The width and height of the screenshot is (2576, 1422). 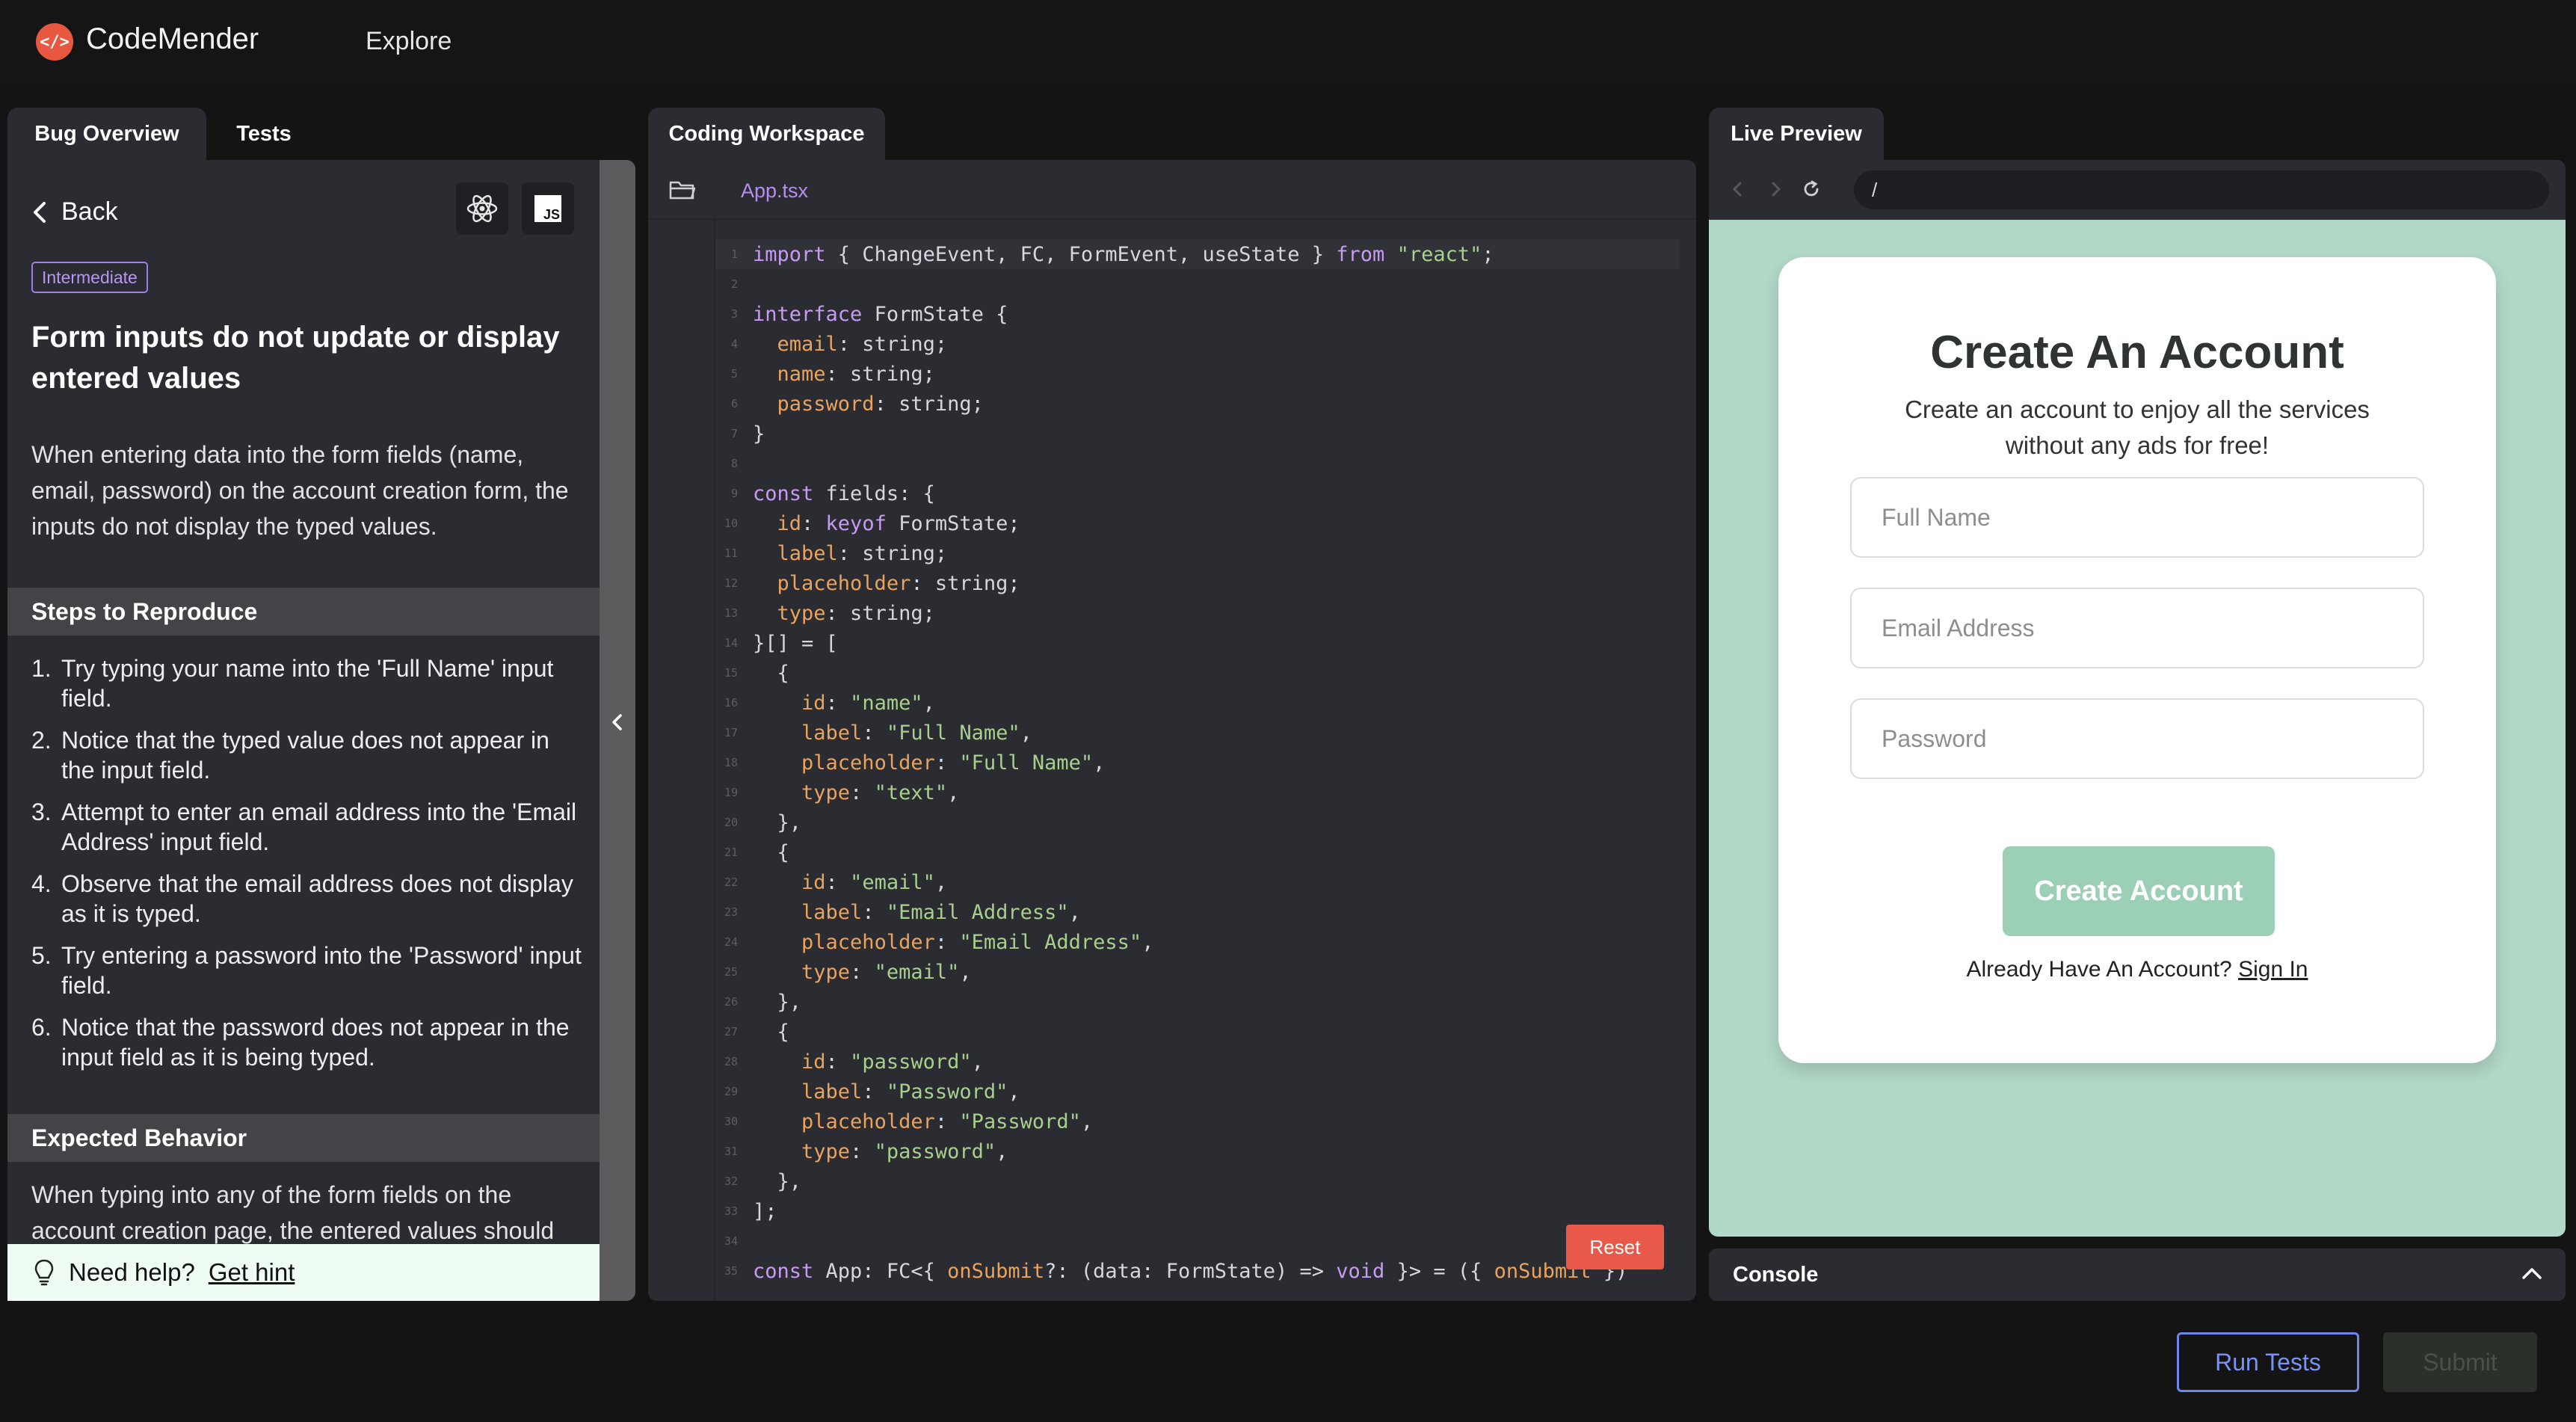 What do you see at coordinates (1205, 284) in the screenshot?
I see `code-line: 2` at bounding box center [1205, 284].